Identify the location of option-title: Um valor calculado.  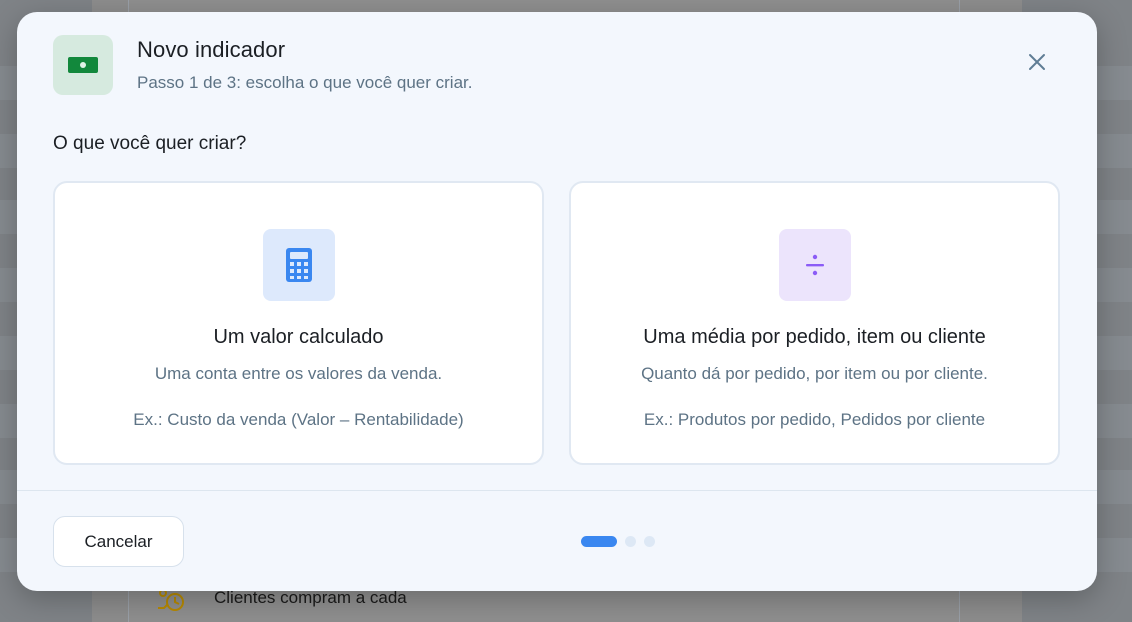
(298, 337).